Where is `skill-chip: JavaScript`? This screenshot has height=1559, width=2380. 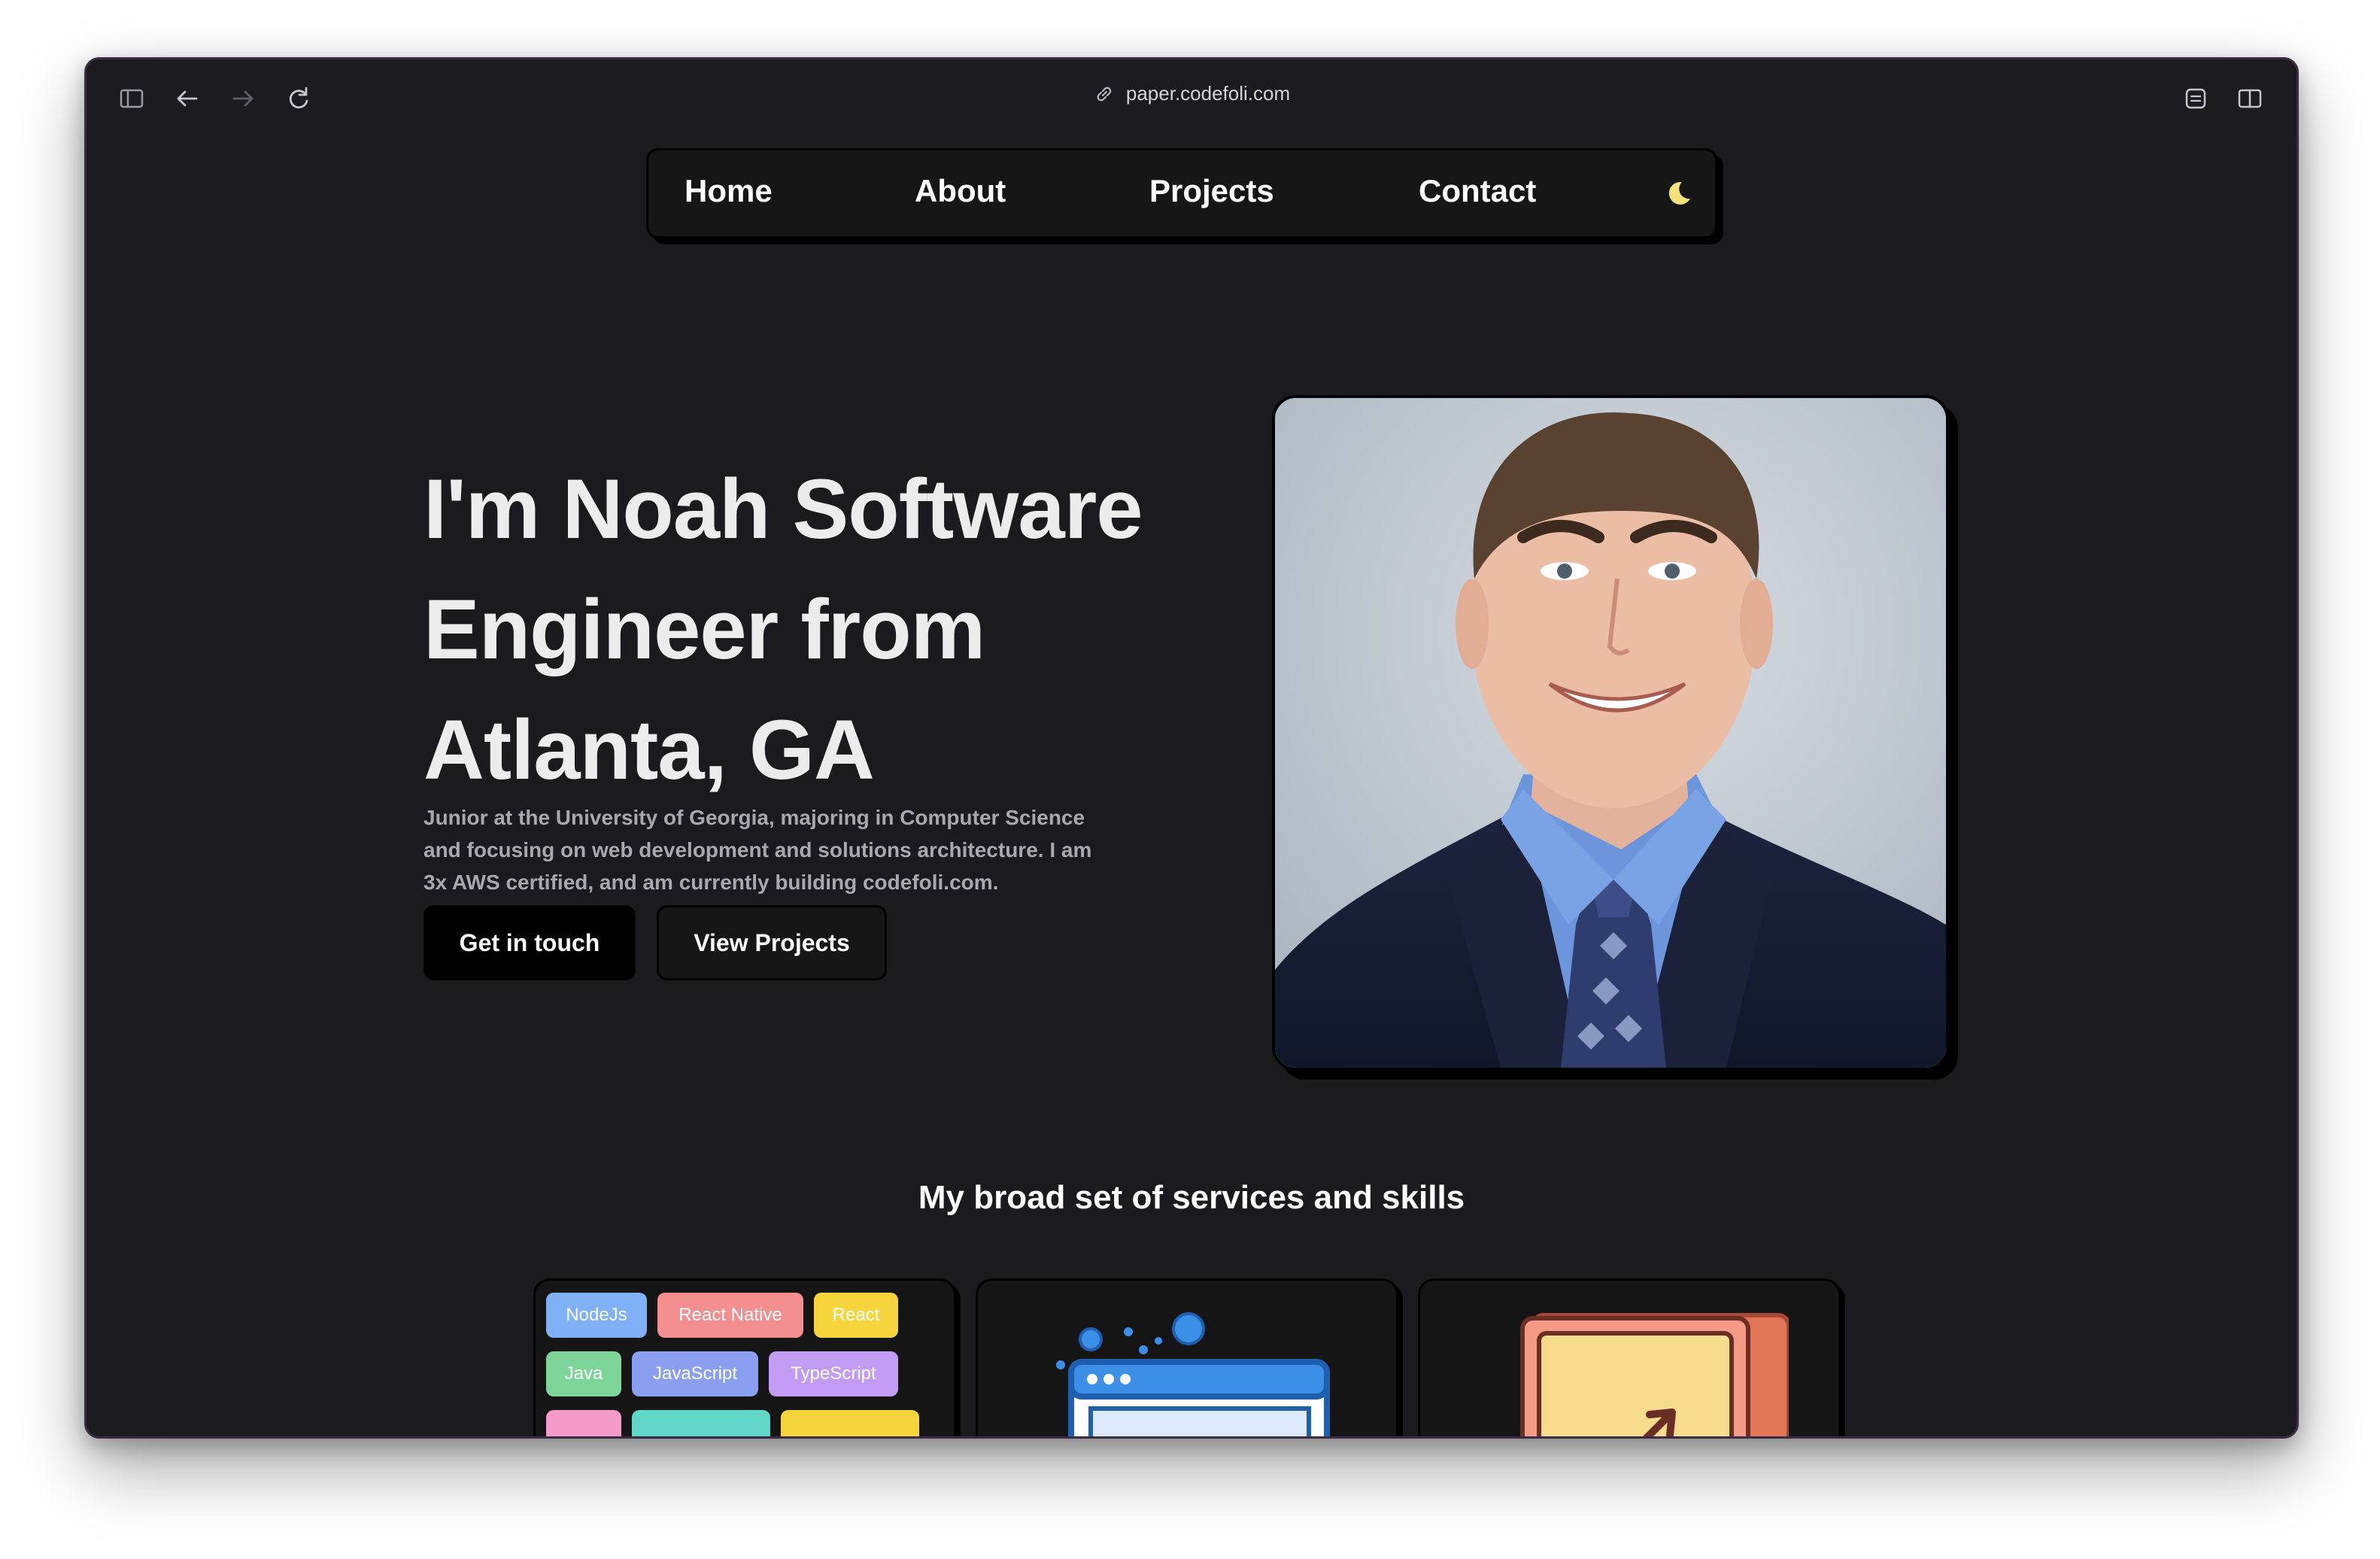 skill-chip: JavaScript is located at coordinates (695, 1373).